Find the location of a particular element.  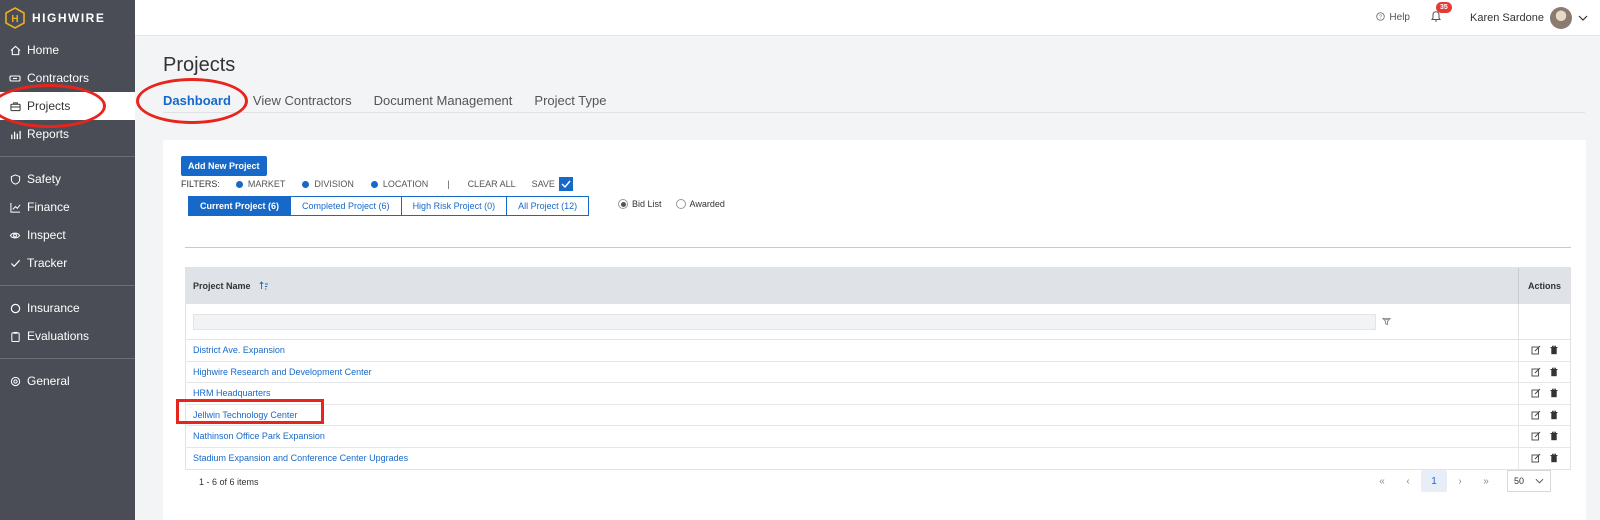

actions-filter-cell is located at coordinates (1544, 322).